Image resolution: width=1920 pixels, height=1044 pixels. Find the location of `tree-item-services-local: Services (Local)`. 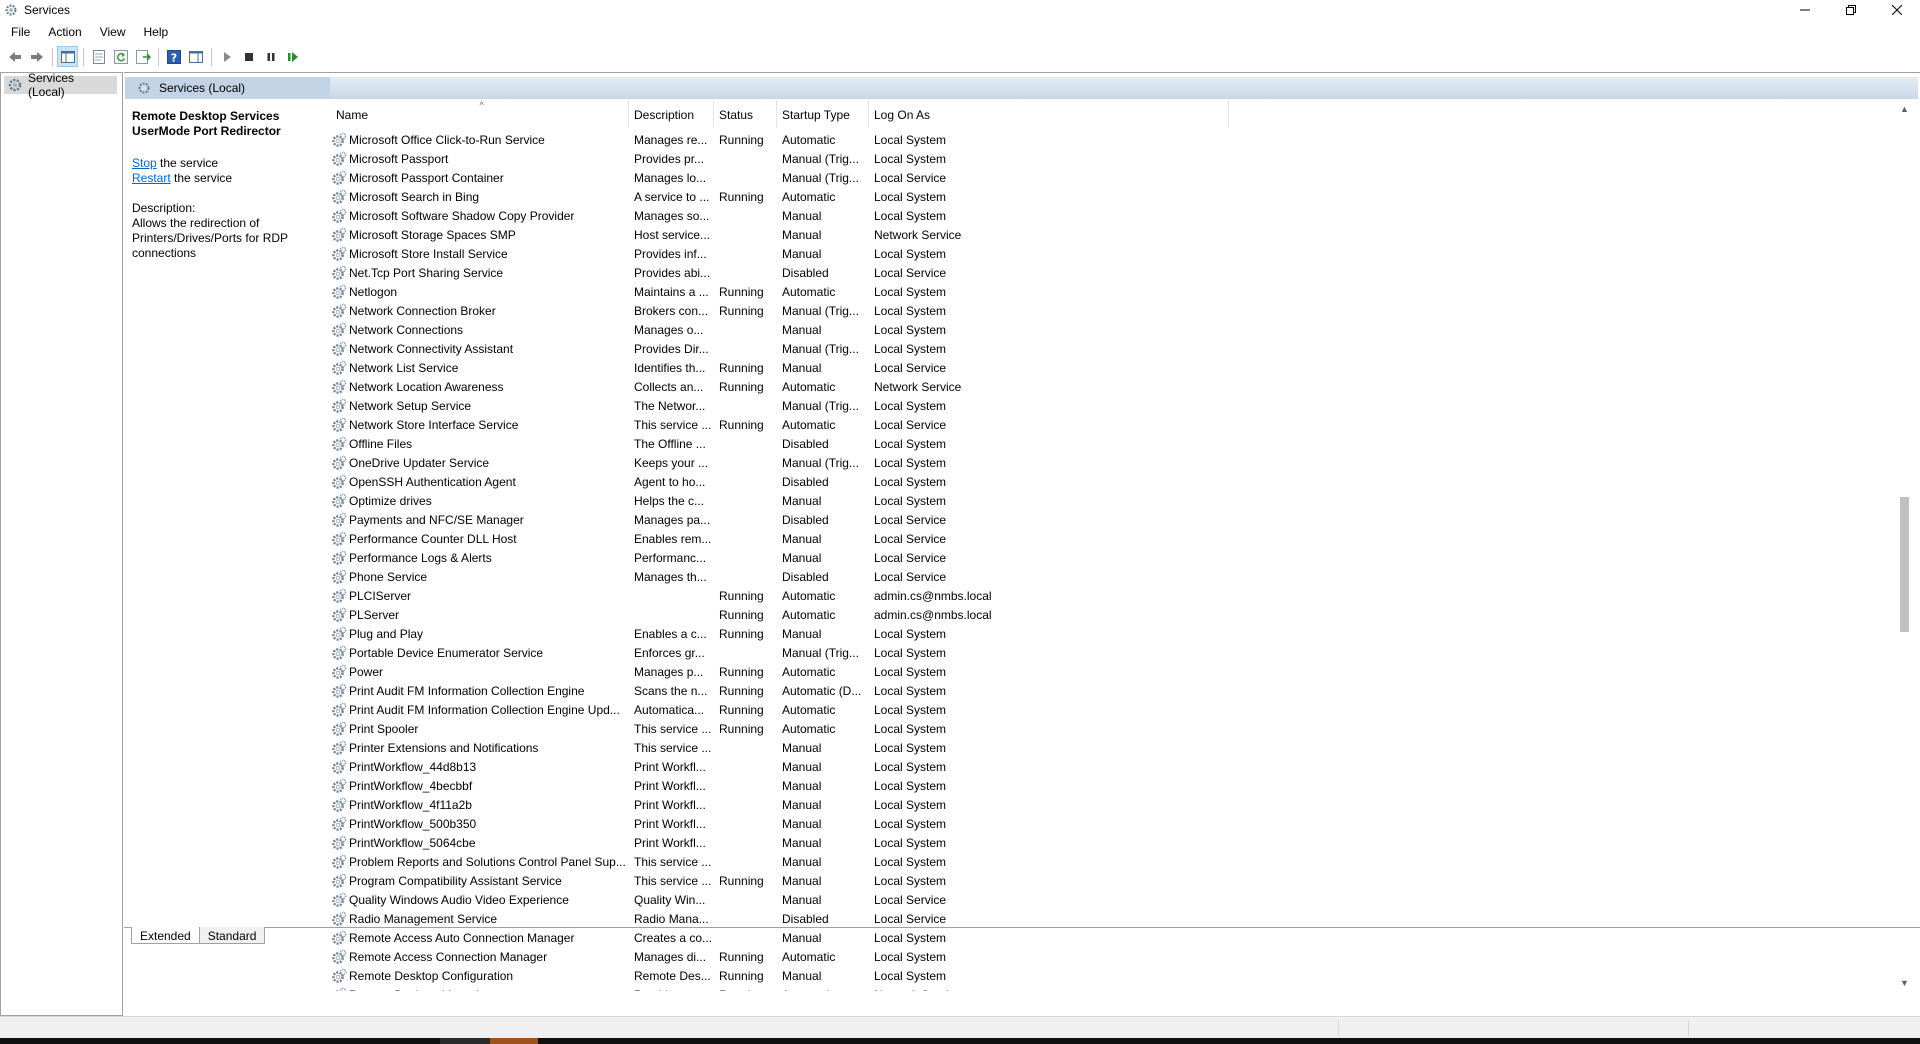

tree-item-services-local: Services (Local) is located at coordinates (60, 85).